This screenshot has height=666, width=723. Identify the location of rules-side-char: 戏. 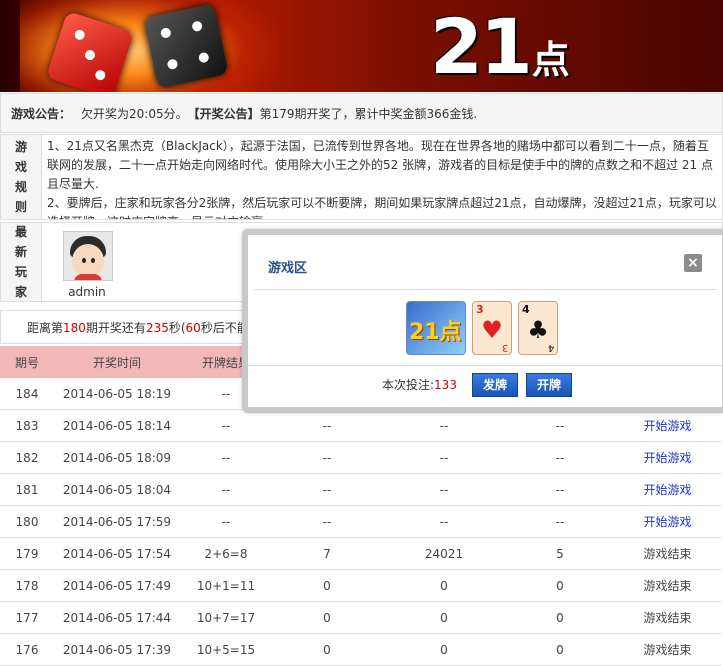
(20, 167).